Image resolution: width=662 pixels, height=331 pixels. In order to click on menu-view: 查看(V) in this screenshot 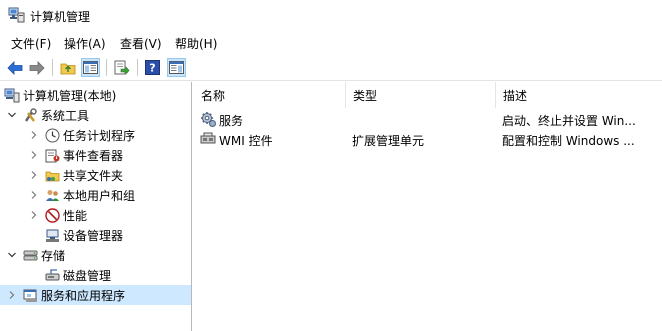, I will do `click(141, 43)`.